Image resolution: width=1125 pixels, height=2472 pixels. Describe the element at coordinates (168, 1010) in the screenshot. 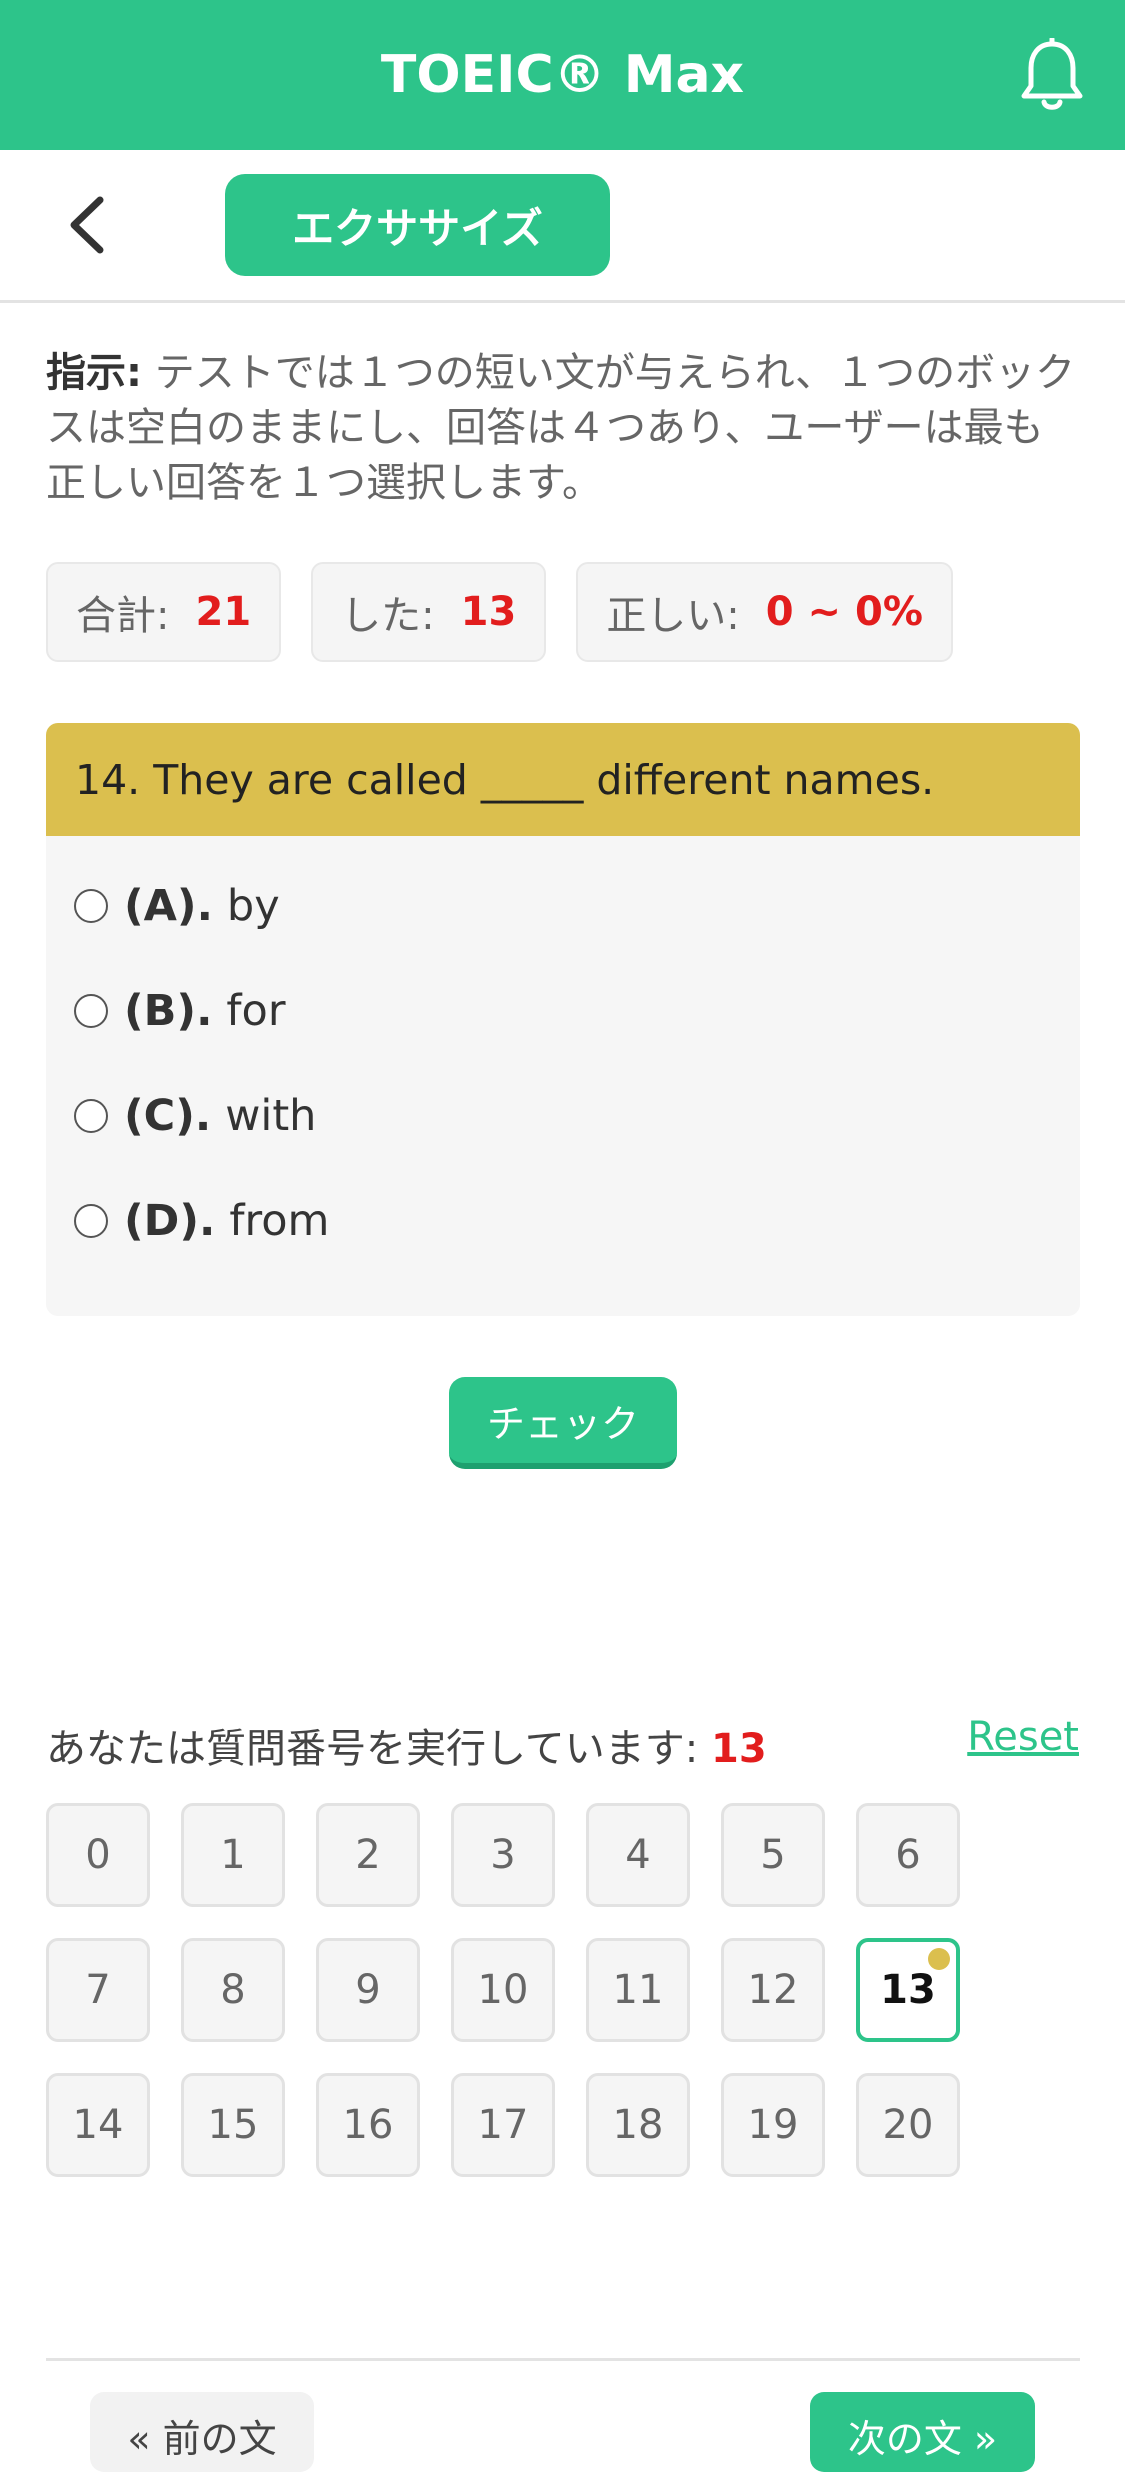

I see `option-key: (B).` at that location.